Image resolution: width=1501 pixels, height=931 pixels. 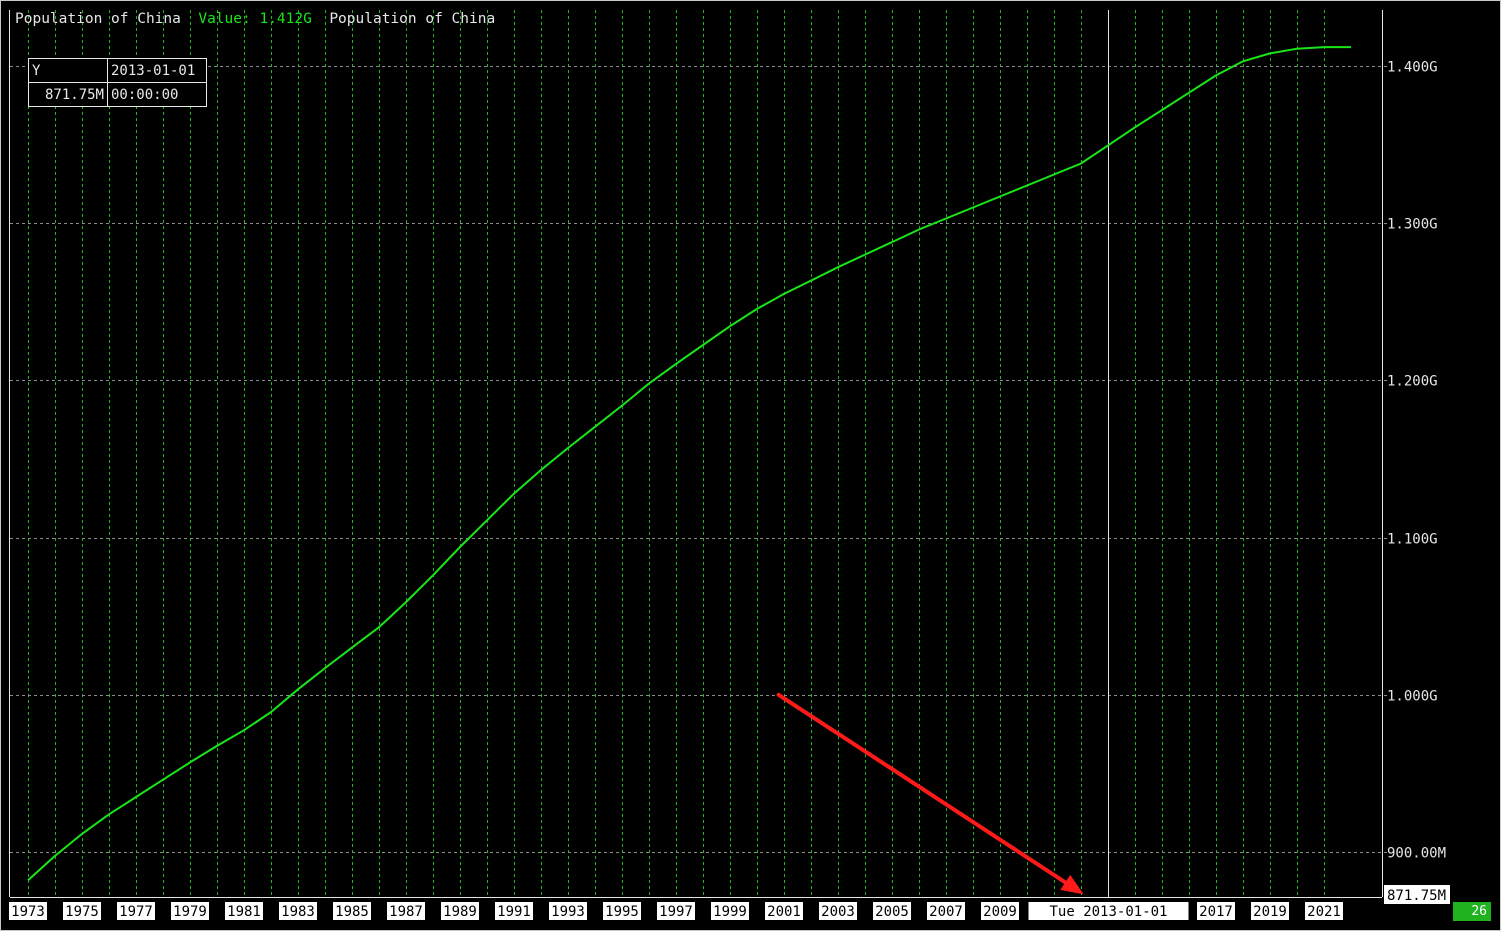 I want to click on current-value: Value: 1.412G, so click(x=255, y=19).